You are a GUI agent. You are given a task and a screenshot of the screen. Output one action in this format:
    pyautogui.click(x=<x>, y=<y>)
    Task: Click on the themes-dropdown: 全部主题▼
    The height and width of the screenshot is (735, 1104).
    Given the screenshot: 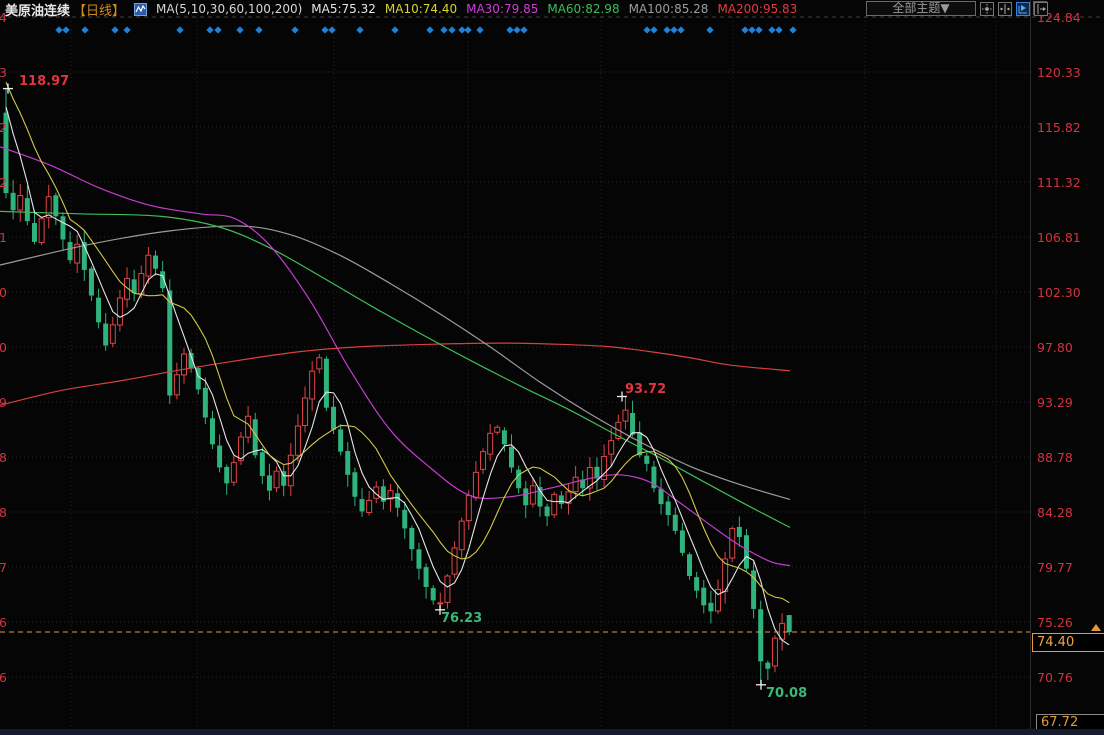 What is the action you would take?
    pyautogui.click(x=921, y=8)
    